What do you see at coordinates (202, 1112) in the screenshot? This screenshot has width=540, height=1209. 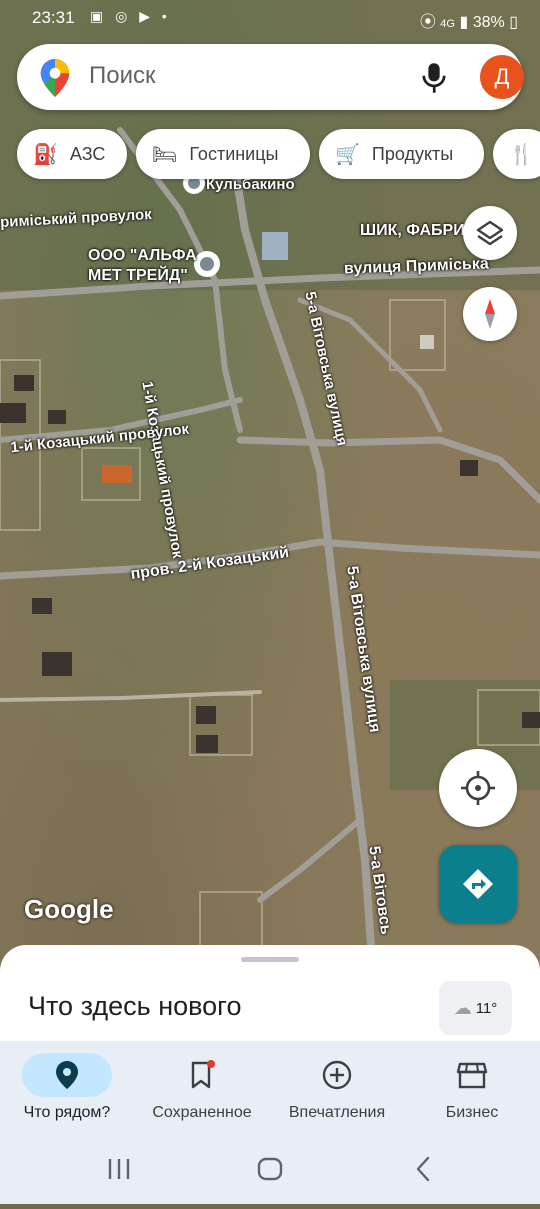 I see `nav-label: Сохраненное` at bounding box center [202, 1112].